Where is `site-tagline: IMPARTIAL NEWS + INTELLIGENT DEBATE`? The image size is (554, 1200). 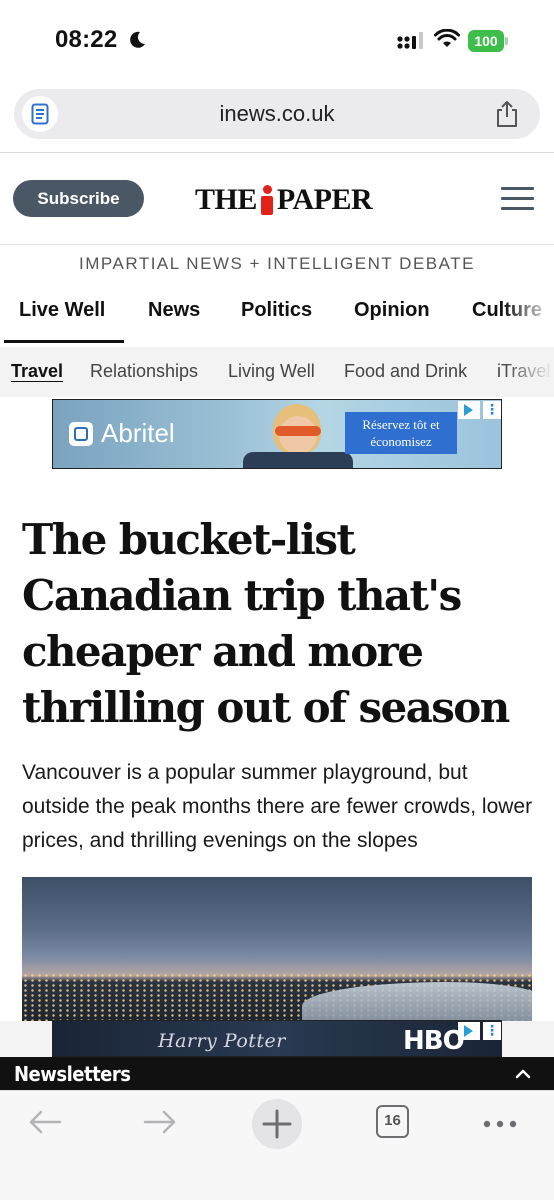
site-tagline: IMPARTIAL NEWS + INTELLIGENT DEBATE is located at coordinates (277, 263).